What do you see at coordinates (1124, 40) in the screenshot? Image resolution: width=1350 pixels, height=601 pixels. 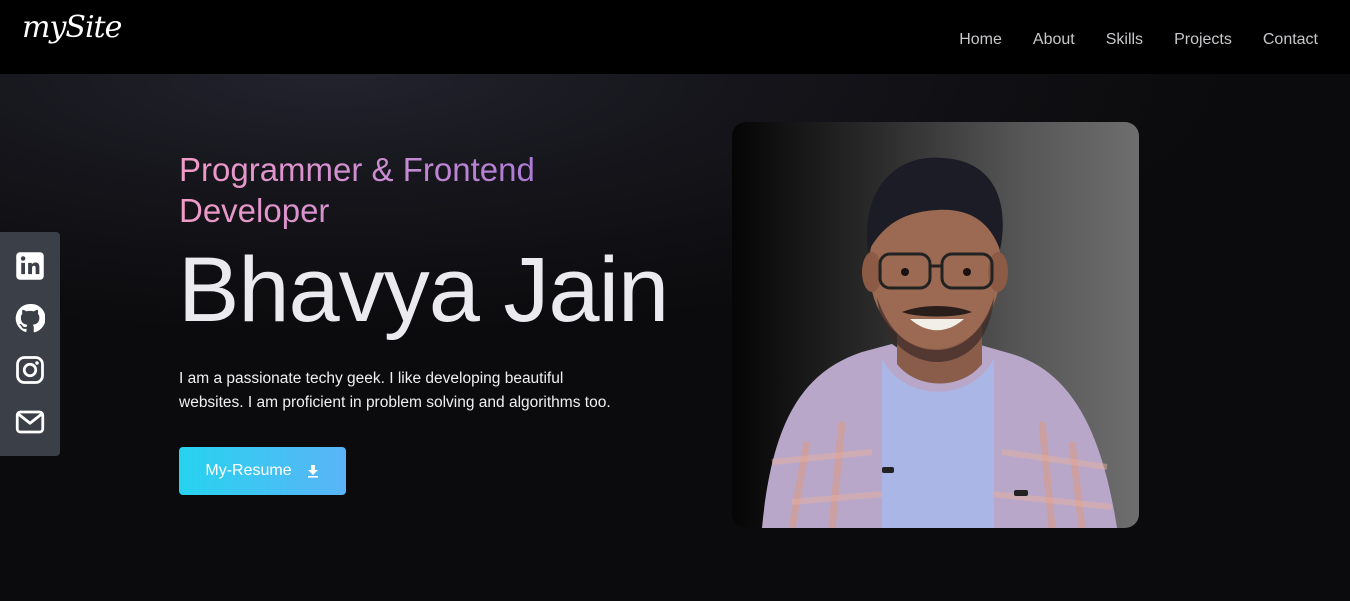 I see `nav-skills-link: Skills` at bounding box center [1124, 40].